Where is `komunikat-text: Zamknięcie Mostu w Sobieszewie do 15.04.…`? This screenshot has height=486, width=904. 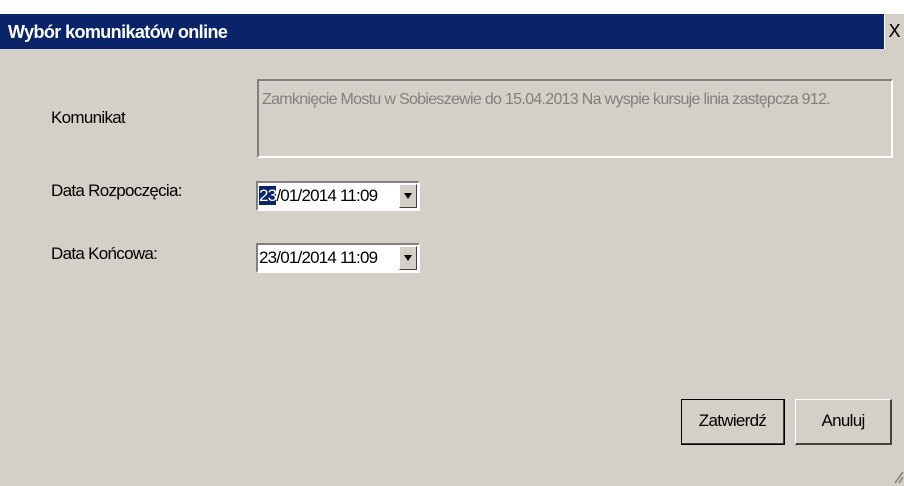
komunikat-text: Zamknięcie Mostu w Sobieszewie do 15.04.… is located at coordinates (546, 99).